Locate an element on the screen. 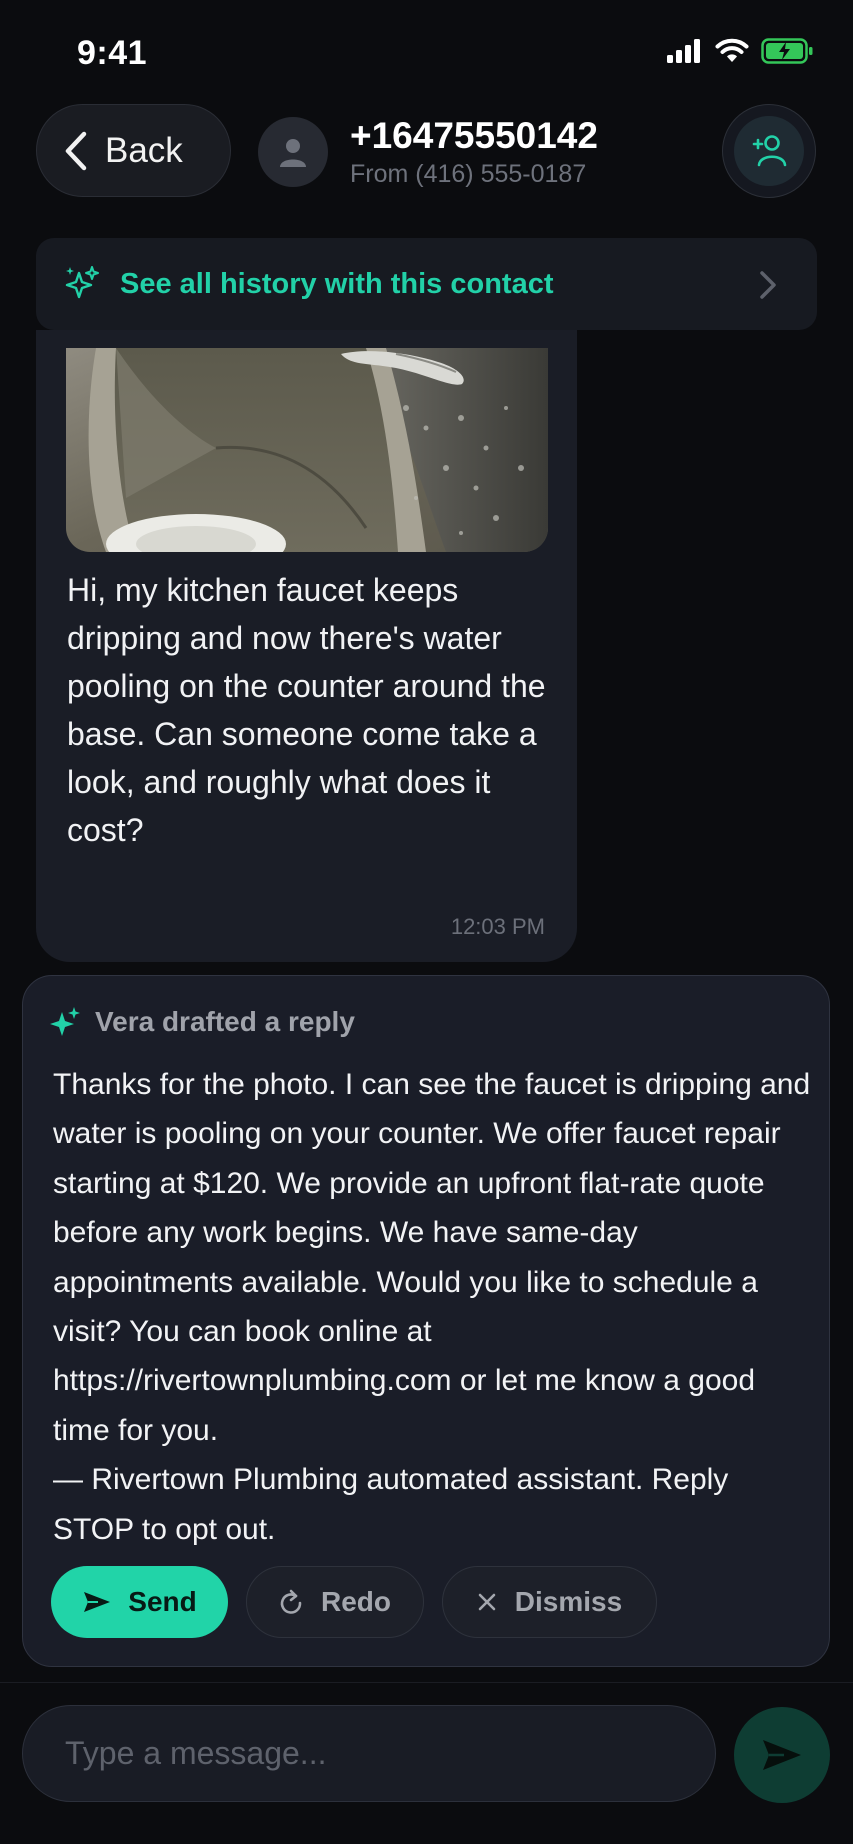  message-timestamp: 12:03 PM is located at coordinates (497, 926).